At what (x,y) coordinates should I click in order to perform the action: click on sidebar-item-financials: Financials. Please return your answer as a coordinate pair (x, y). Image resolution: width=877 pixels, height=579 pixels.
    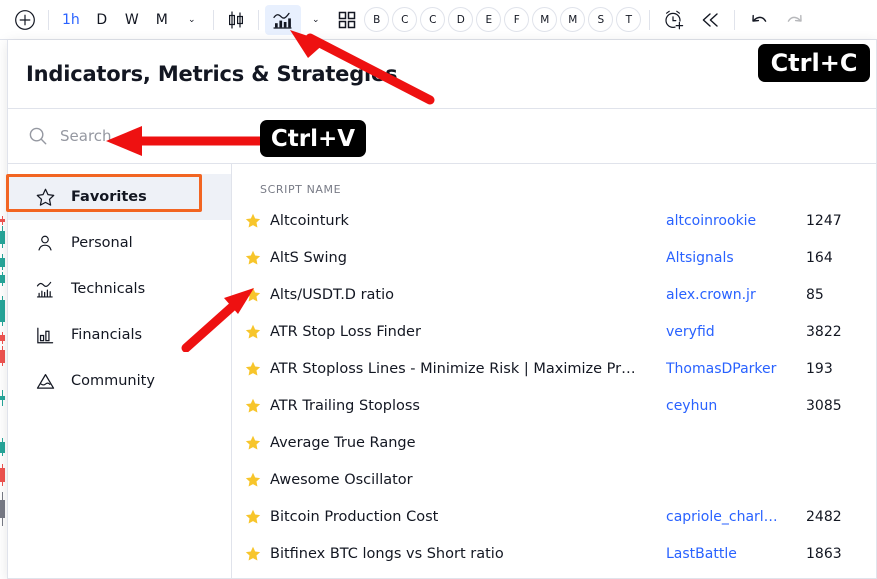
    Looking at the image, I should click on (119, 335).